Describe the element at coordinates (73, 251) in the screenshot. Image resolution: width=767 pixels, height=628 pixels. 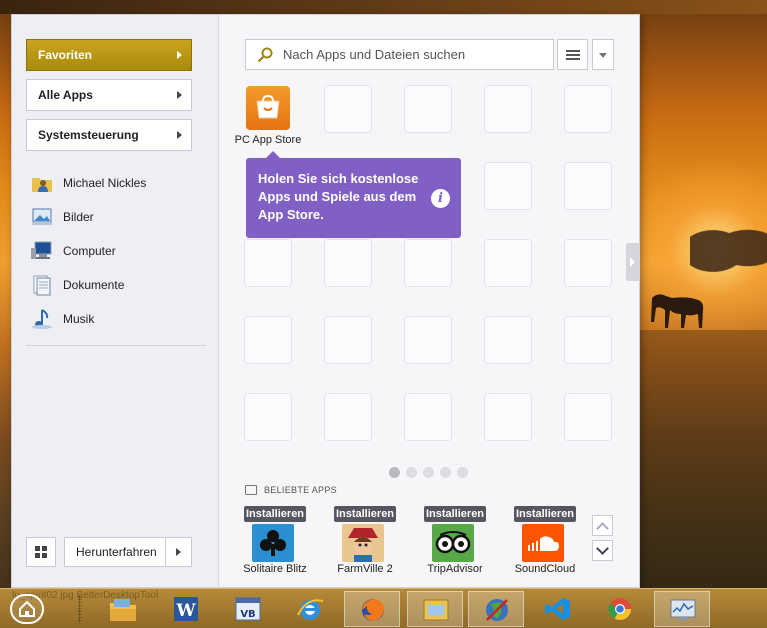
I see `place-computer: Computer` at that location.